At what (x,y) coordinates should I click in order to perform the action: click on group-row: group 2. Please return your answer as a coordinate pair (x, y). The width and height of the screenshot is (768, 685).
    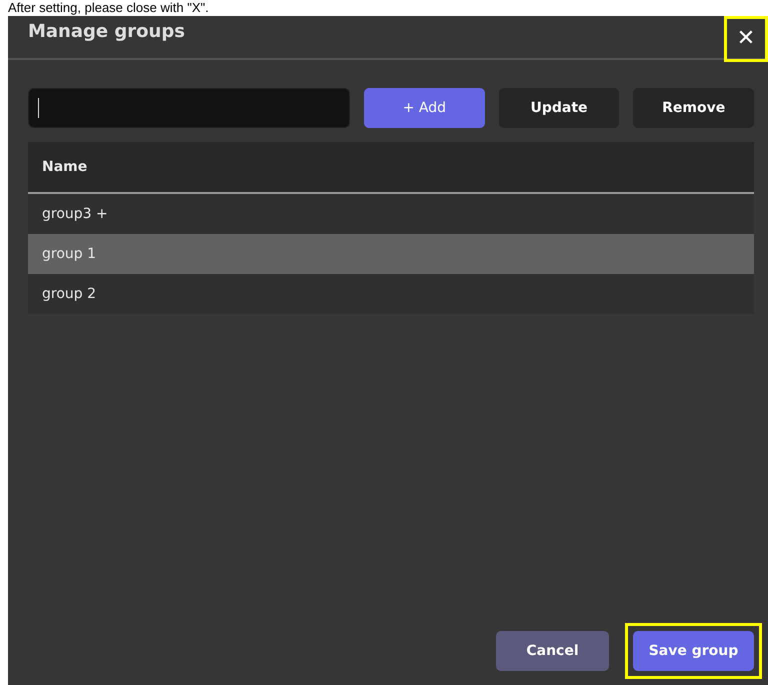
    Looking at the image, I should click on (391, 294).